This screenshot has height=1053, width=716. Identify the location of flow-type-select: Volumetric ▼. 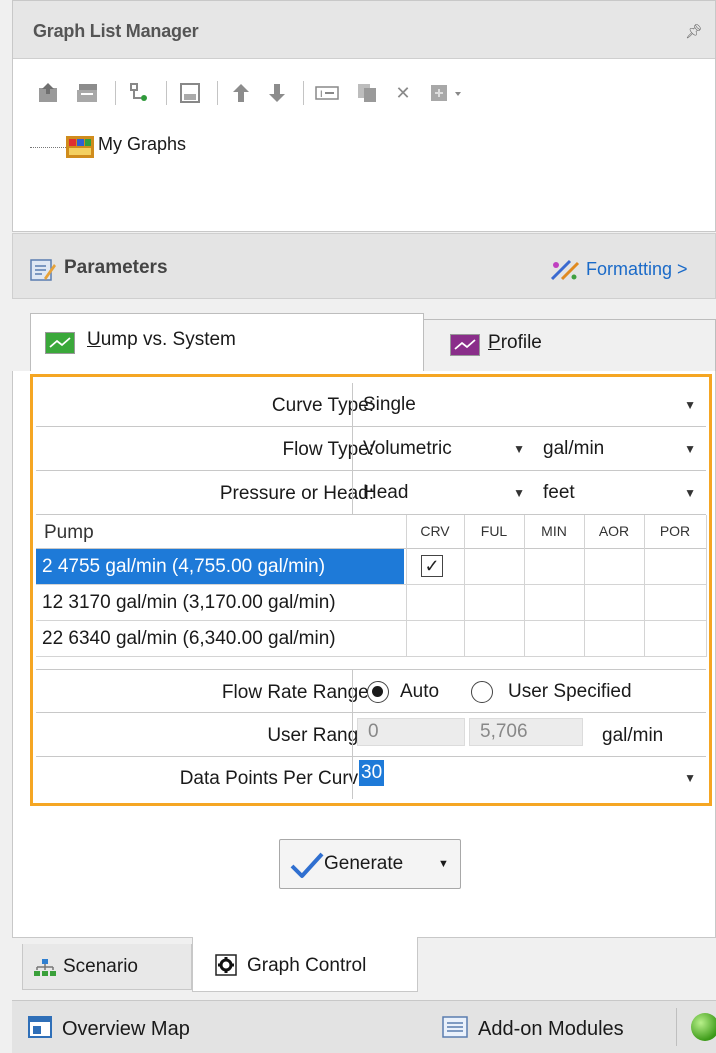
(443, 448).